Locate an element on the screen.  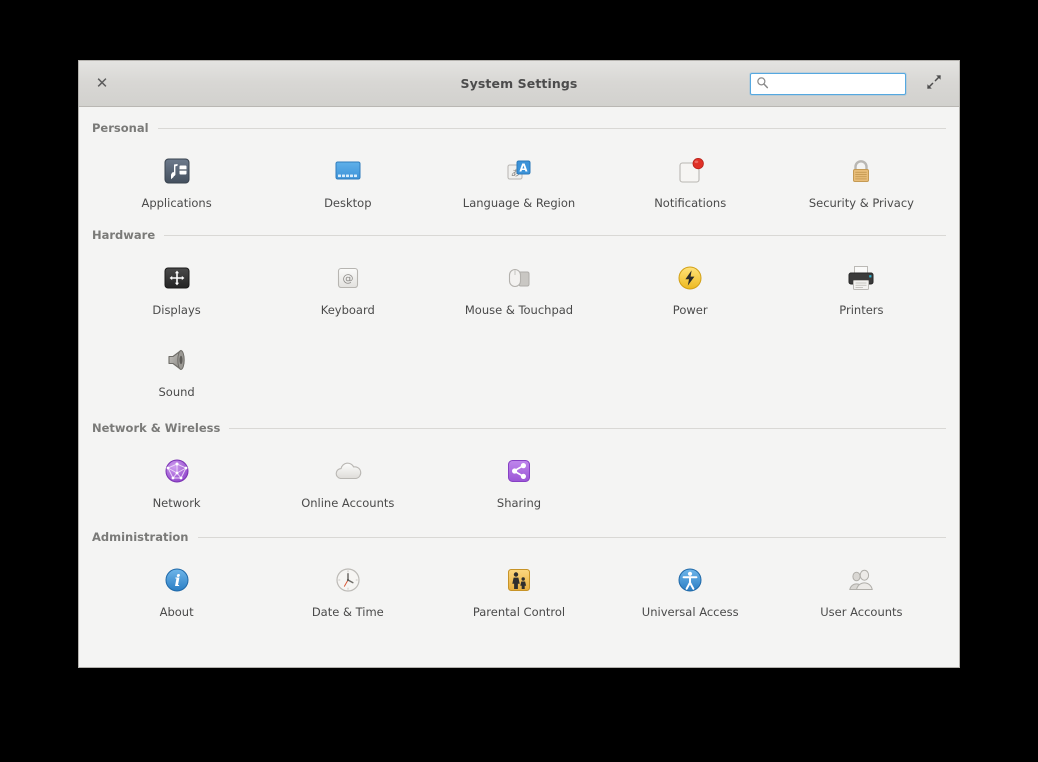
tile-label: Language & Region is located at coordinates (519, 203).